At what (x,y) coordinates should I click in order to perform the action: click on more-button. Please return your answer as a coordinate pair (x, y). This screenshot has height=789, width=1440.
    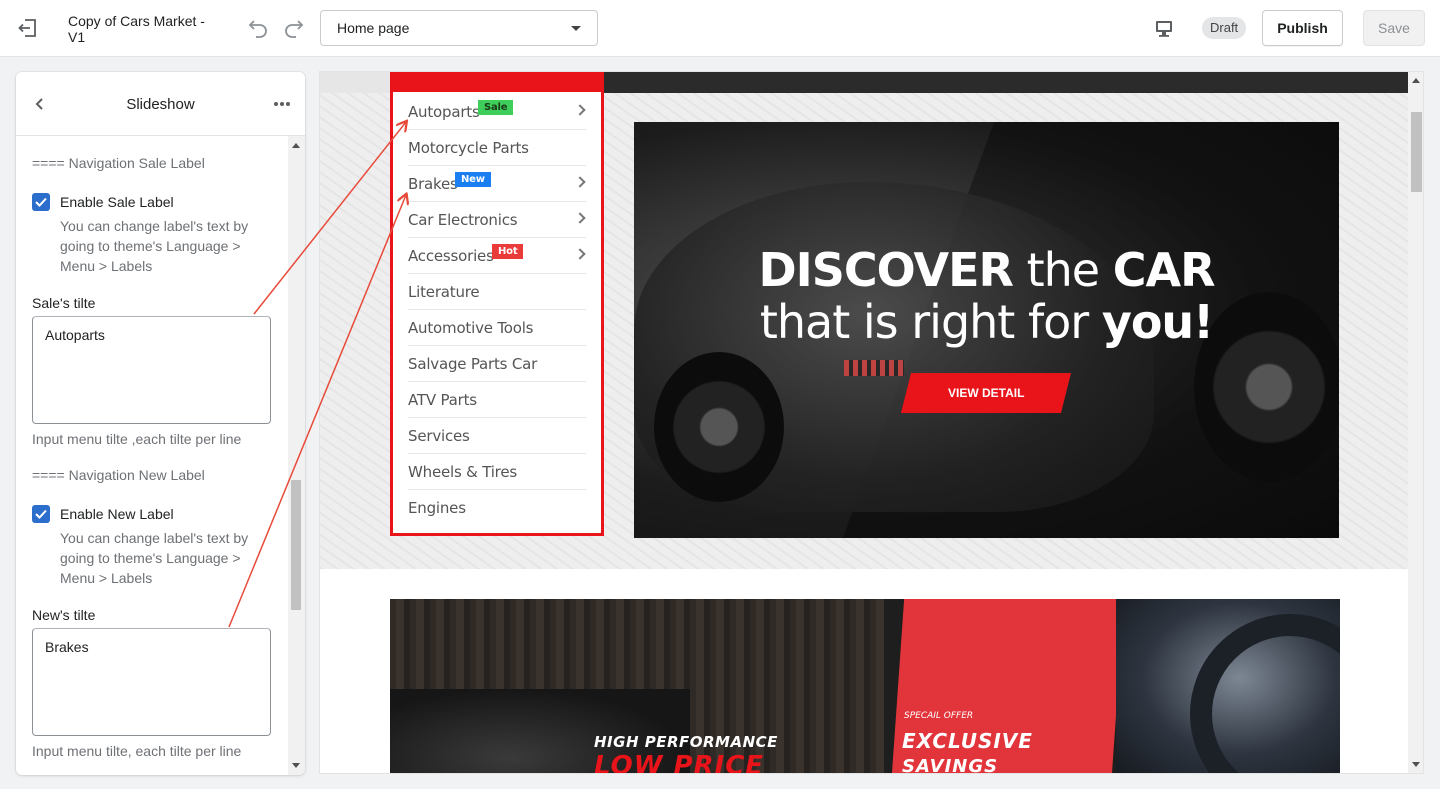
    Looking at the image, I should click on (282, 104).